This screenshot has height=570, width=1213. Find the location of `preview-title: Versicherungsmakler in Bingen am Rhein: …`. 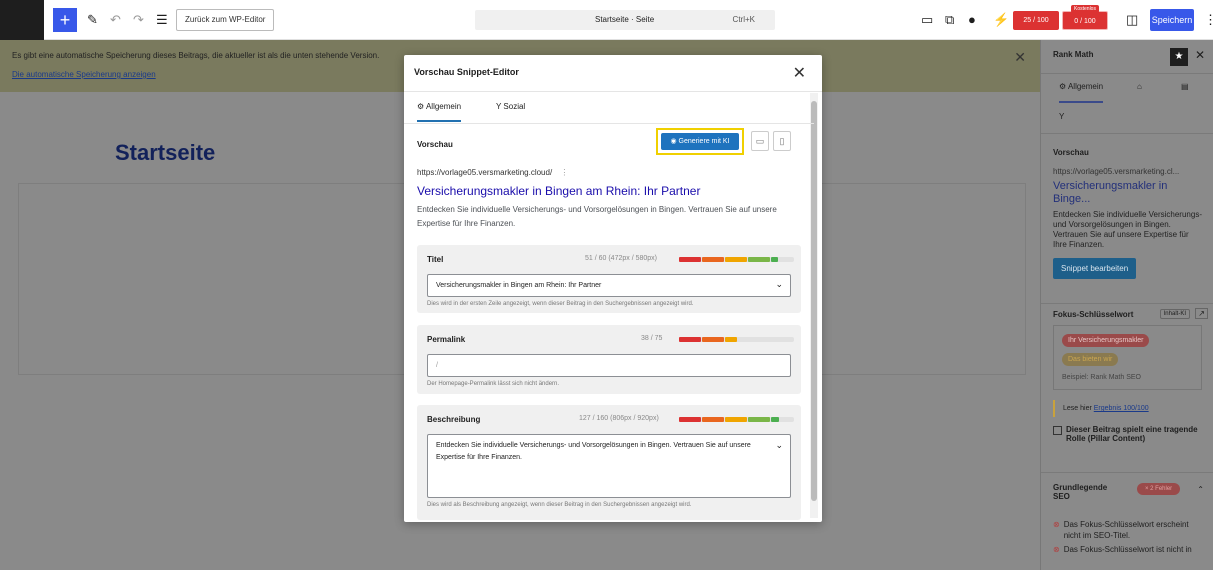

preview-title: Versicherungsmakler in Bingen am Rhein: … is located at coordinates (558, 191).